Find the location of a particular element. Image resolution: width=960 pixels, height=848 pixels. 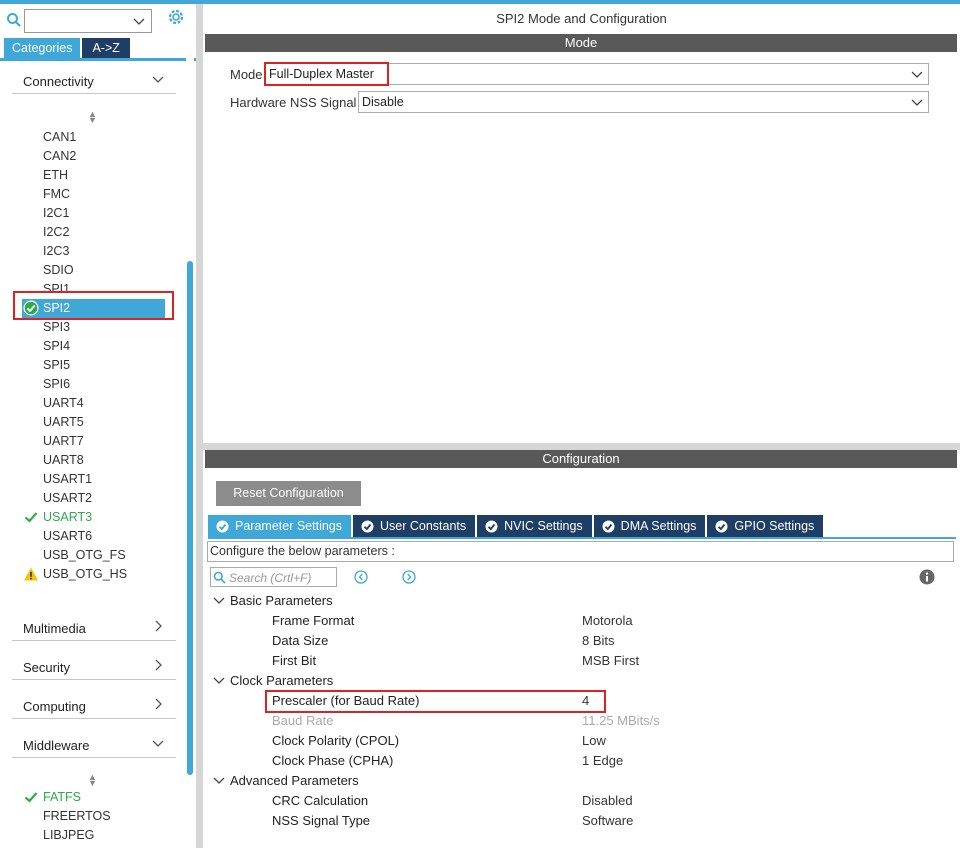

param-name: NSS Signal Type is located at coordinates (321, 821).